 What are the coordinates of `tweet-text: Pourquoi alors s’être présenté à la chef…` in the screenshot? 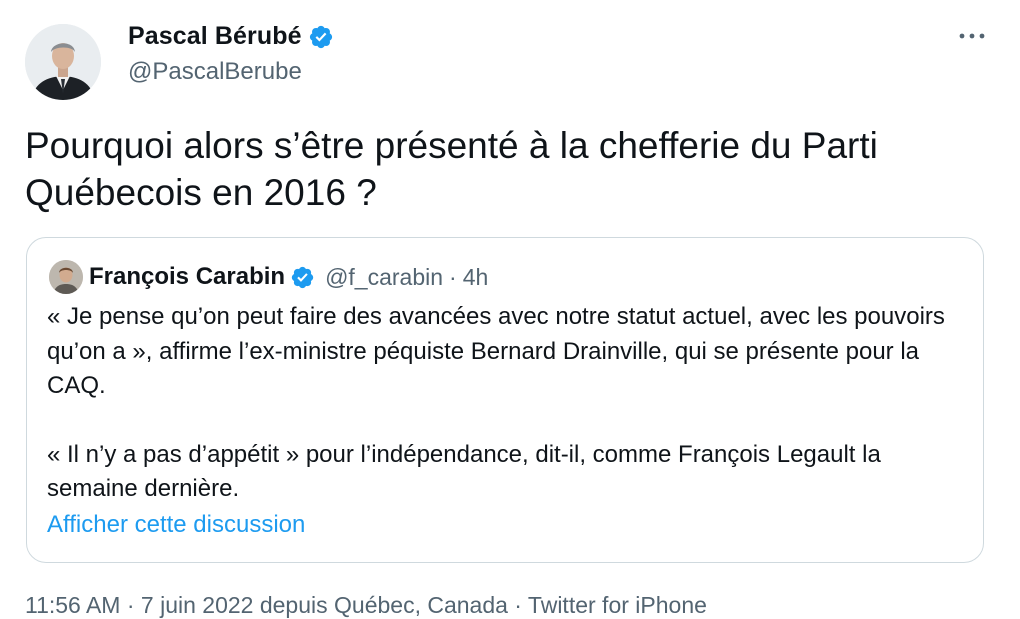 It's located at (451, 169).